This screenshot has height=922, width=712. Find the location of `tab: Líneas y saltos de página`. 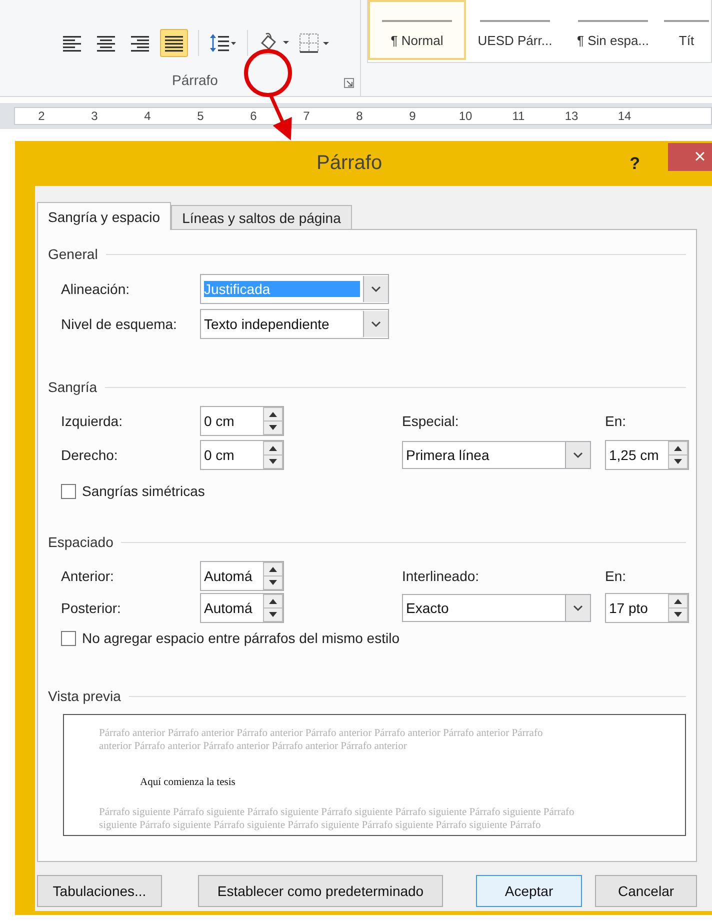

tab: Líneas y saltos de página is located at coordinates (261, 217).